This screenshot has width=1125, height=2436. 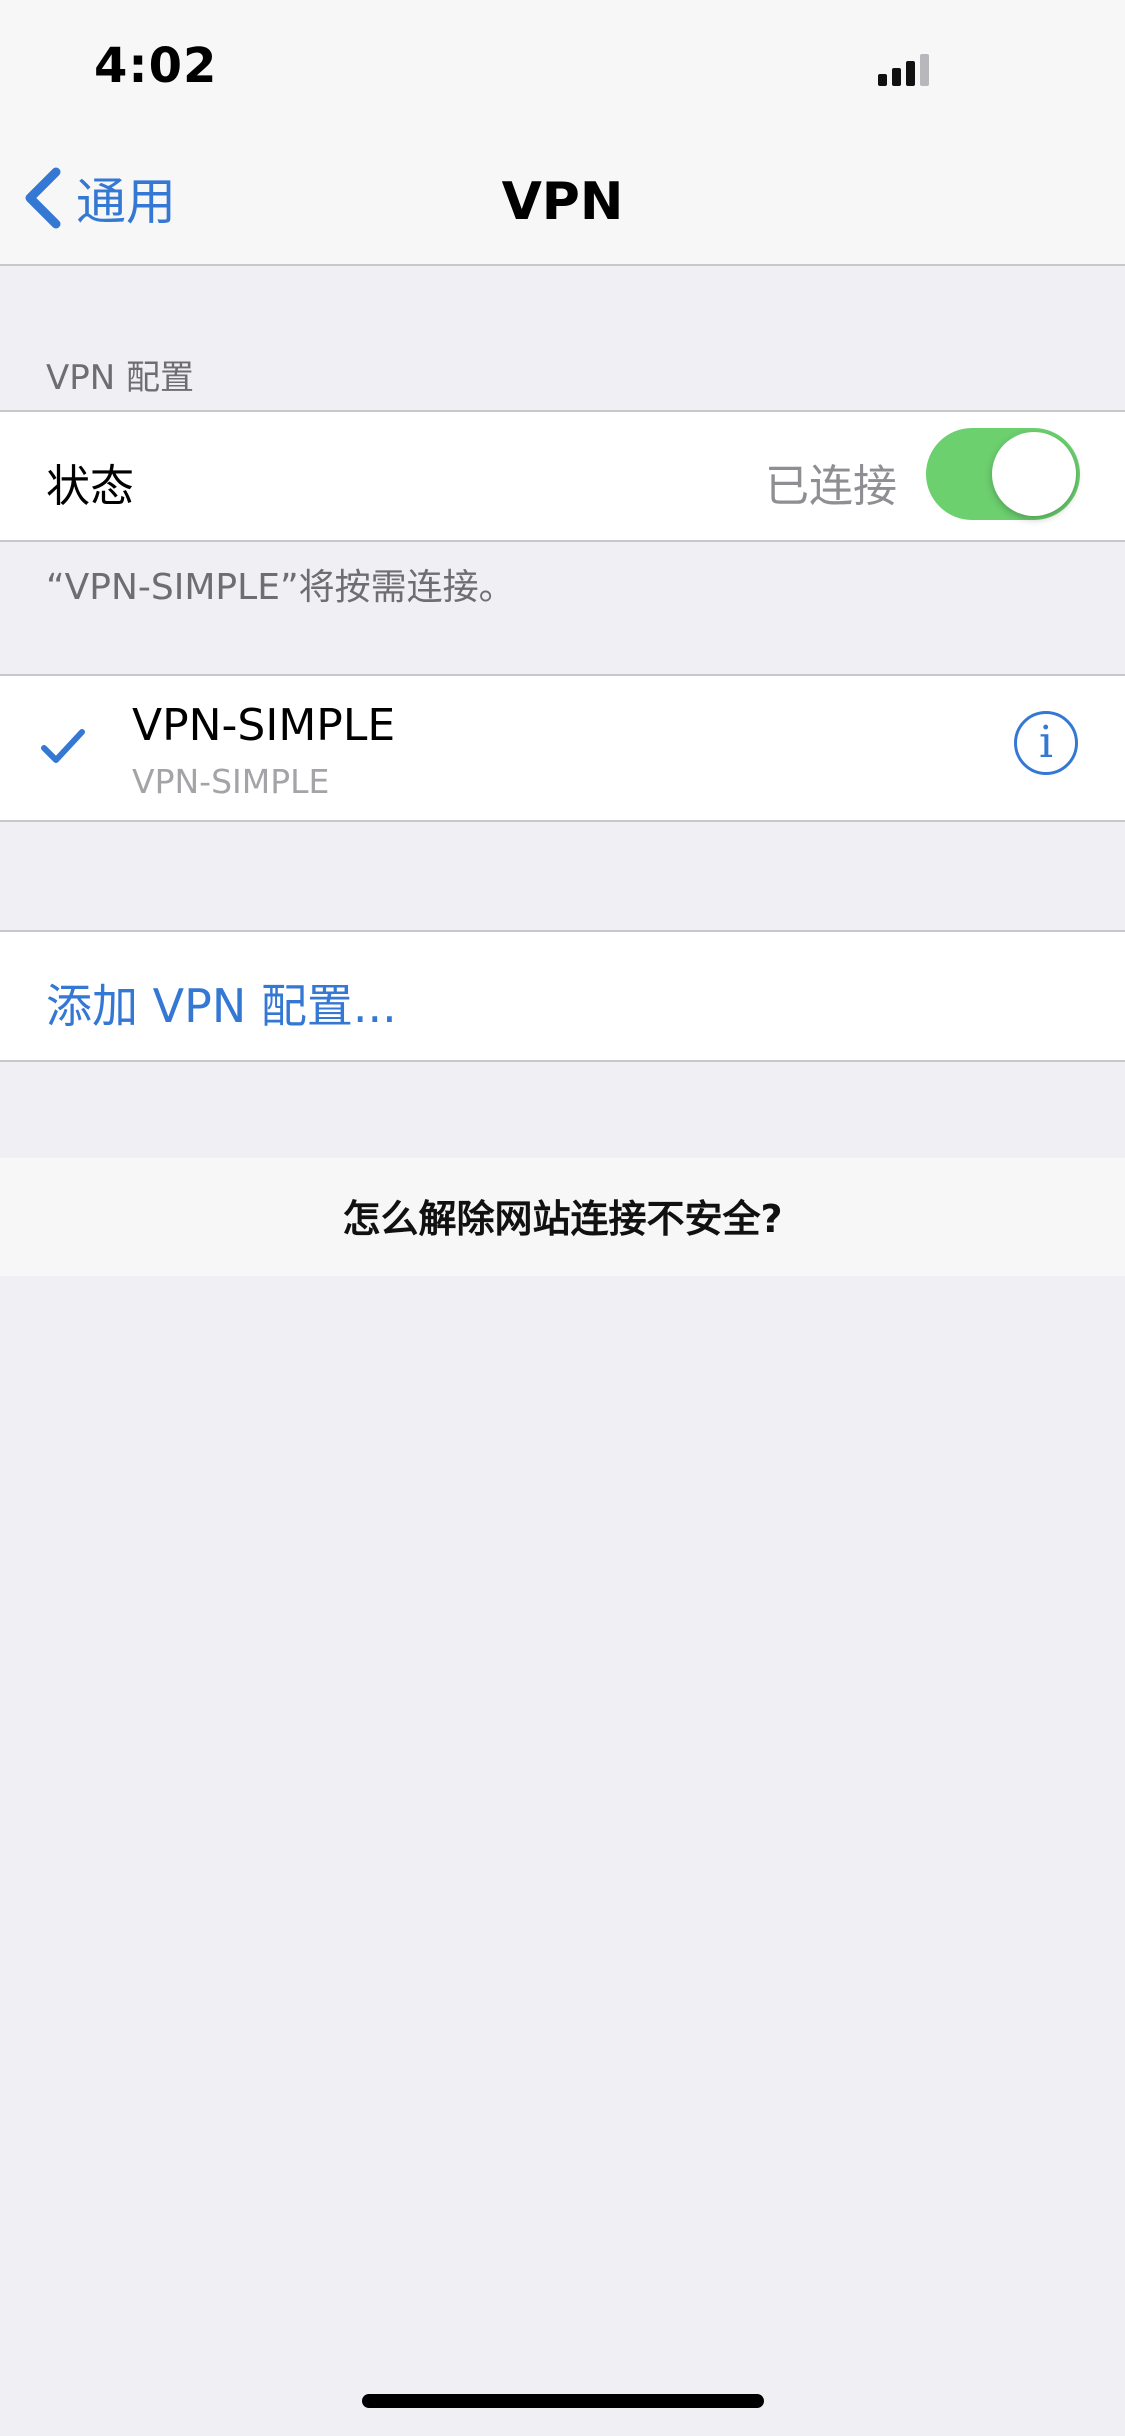 I want to click on connection-status-value: 已连接, so click(x=831, y=486).